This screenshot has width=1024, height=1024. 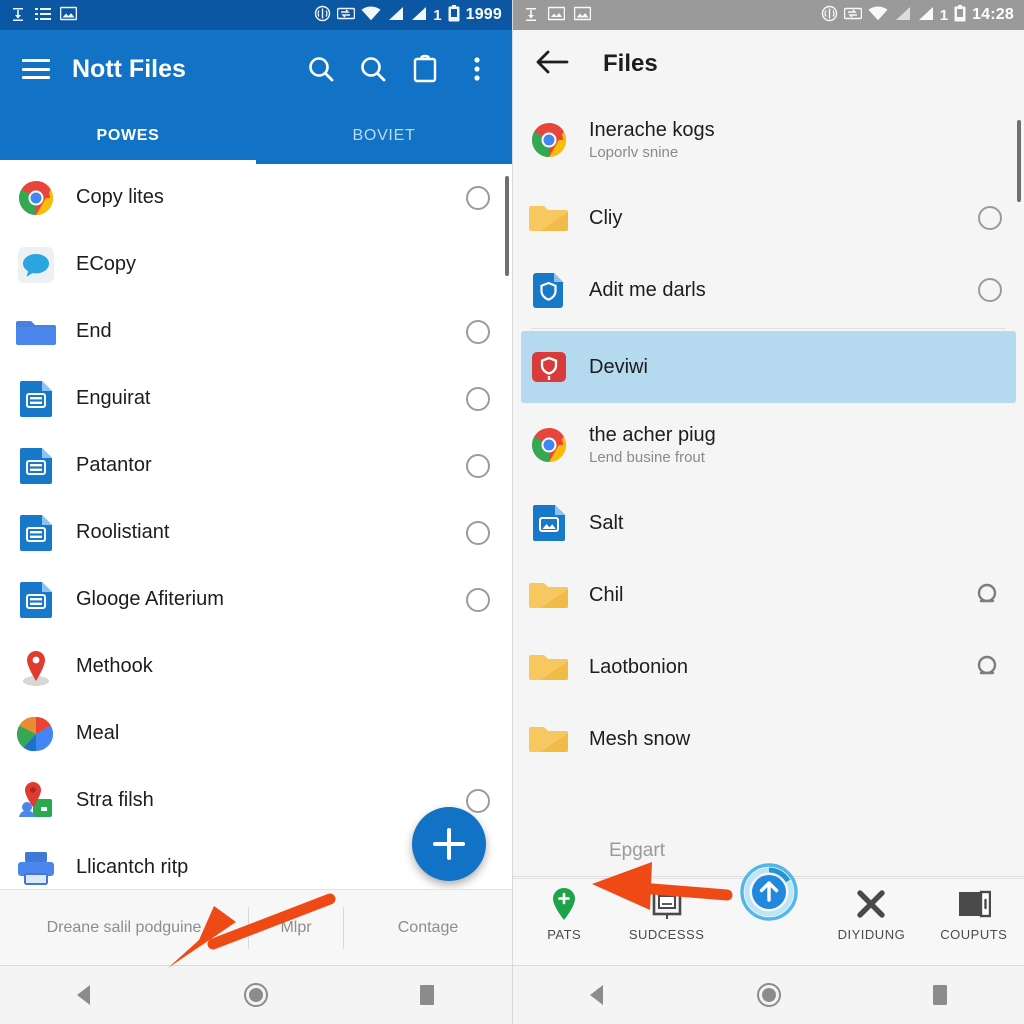 I want to click on window-icon, so click(x=667, y=904).